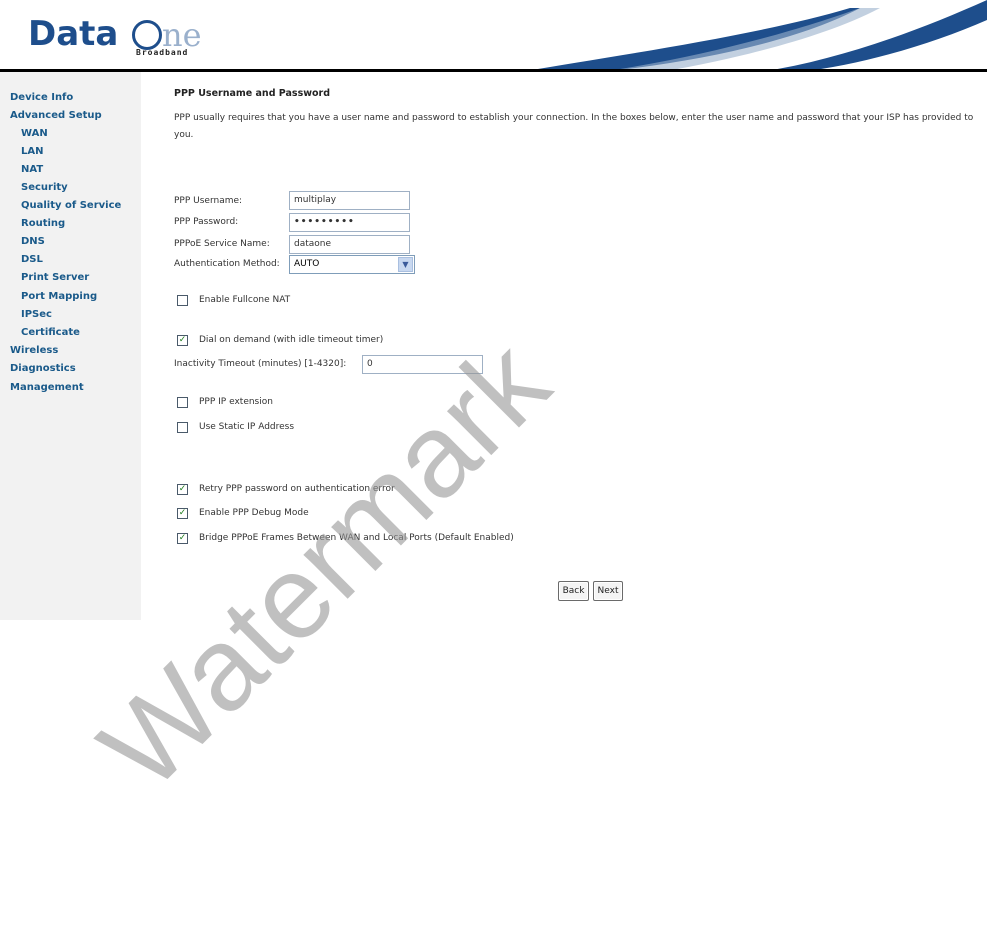 Image resolution: width=987 pixels, height=945 pixels. Describe the element at coordinates (236, 402) in the screenshot. I see `ppp-ip-extension-label: PPP IP extension` at that location.